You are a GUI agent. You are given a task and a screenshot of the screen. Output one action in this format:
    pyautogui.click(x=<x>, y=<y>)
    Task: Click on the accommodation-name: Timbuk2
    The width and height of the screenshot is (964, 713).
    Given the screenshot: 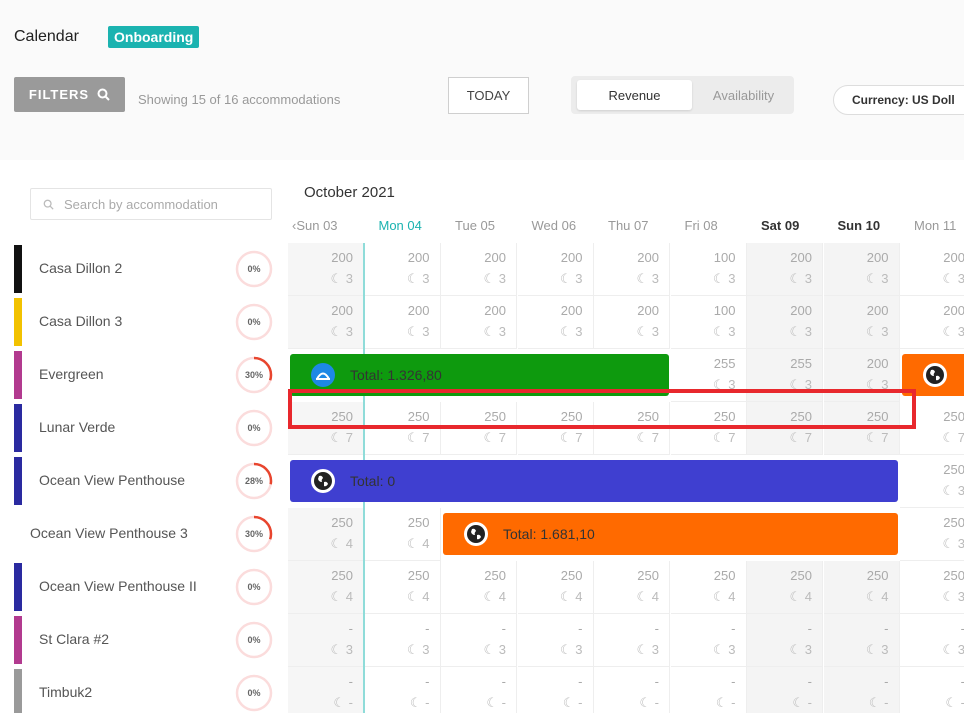 What is the action you would take?
    pyautogui.click(x=65, y=692)
    